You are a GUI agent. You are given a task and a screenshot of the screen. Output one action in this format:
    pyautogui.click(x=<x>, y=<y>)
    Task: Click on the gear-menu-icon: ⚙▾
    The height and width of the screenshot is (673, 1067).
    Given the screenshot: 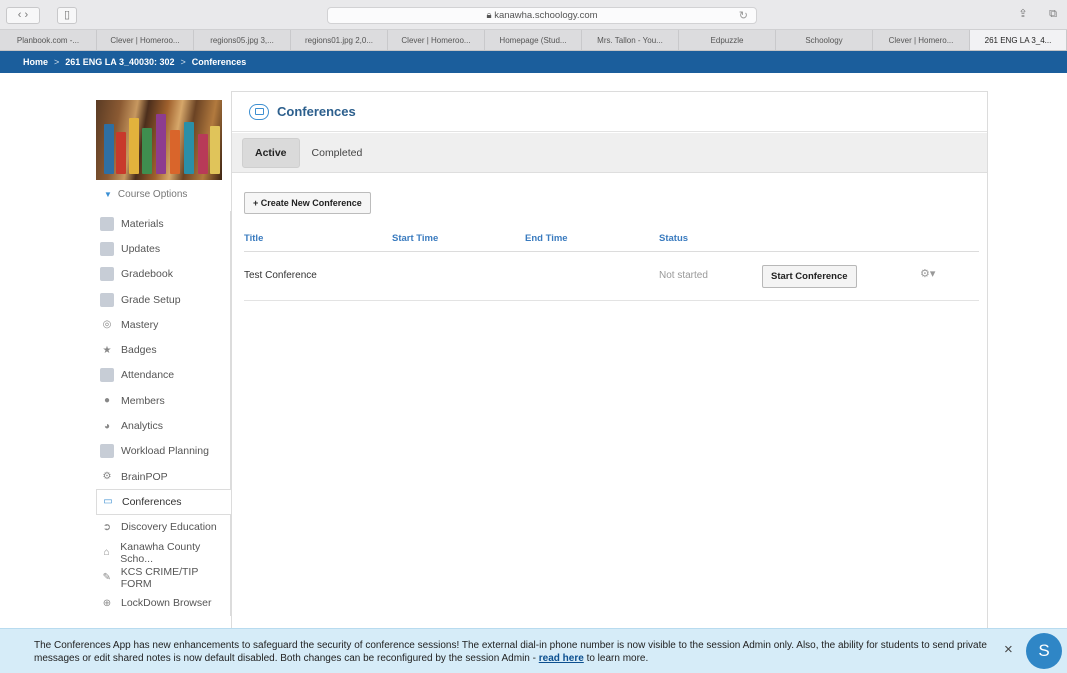 What is the action you would take?
    pyautogui.click(x=927, y=273)
    